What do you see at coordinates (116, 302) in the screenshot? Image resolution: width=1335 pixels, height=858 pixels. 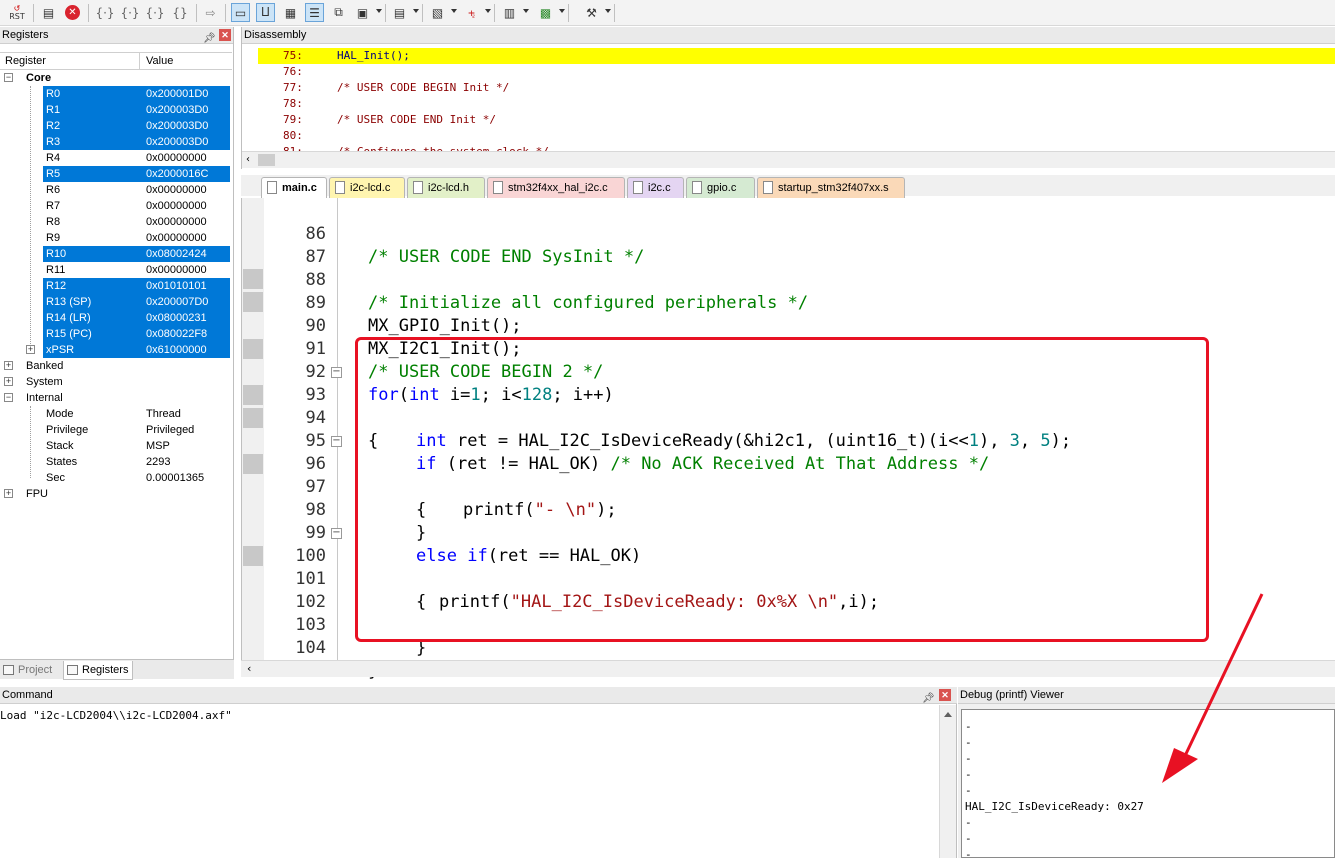 I see `register-row: R13 (SP) 0x200007D0` at bounding box center [116, 302].